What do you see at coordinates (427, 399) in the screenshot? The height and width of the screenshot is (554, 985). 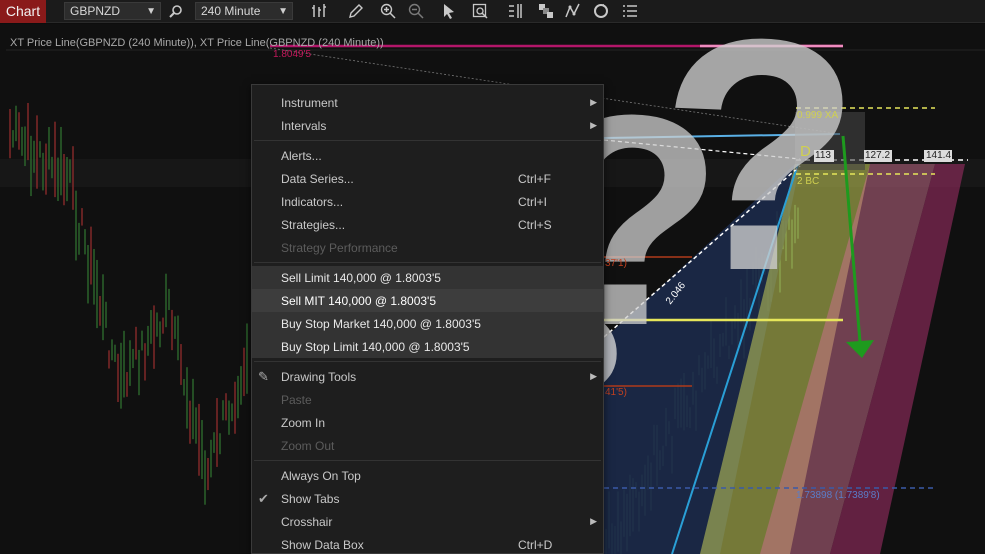 I see `menu-item-paste: Paste` at bounding box center [427, 399].